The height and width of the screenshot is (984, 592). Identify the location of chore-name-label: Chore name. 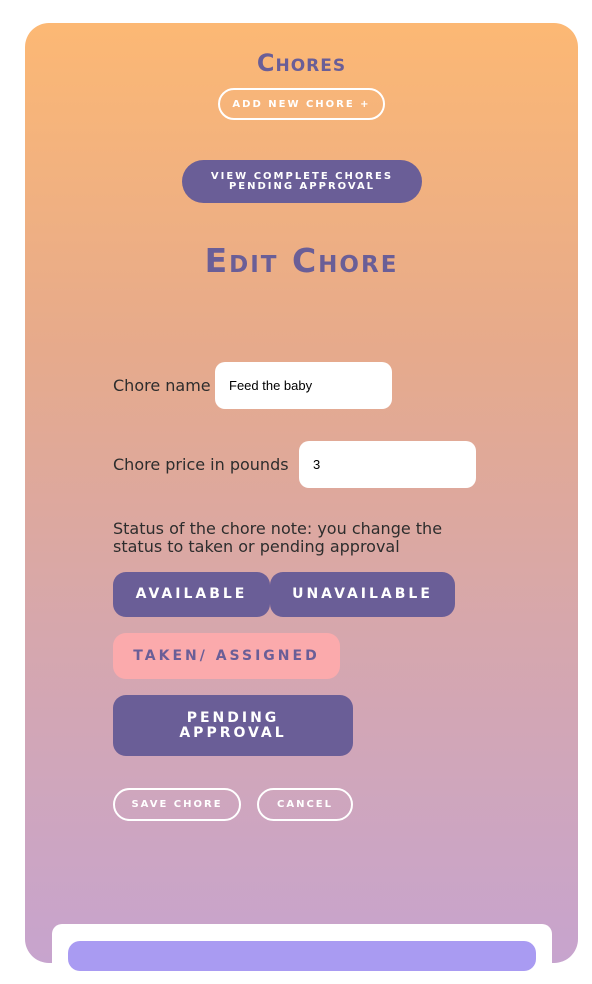
(162, 385).